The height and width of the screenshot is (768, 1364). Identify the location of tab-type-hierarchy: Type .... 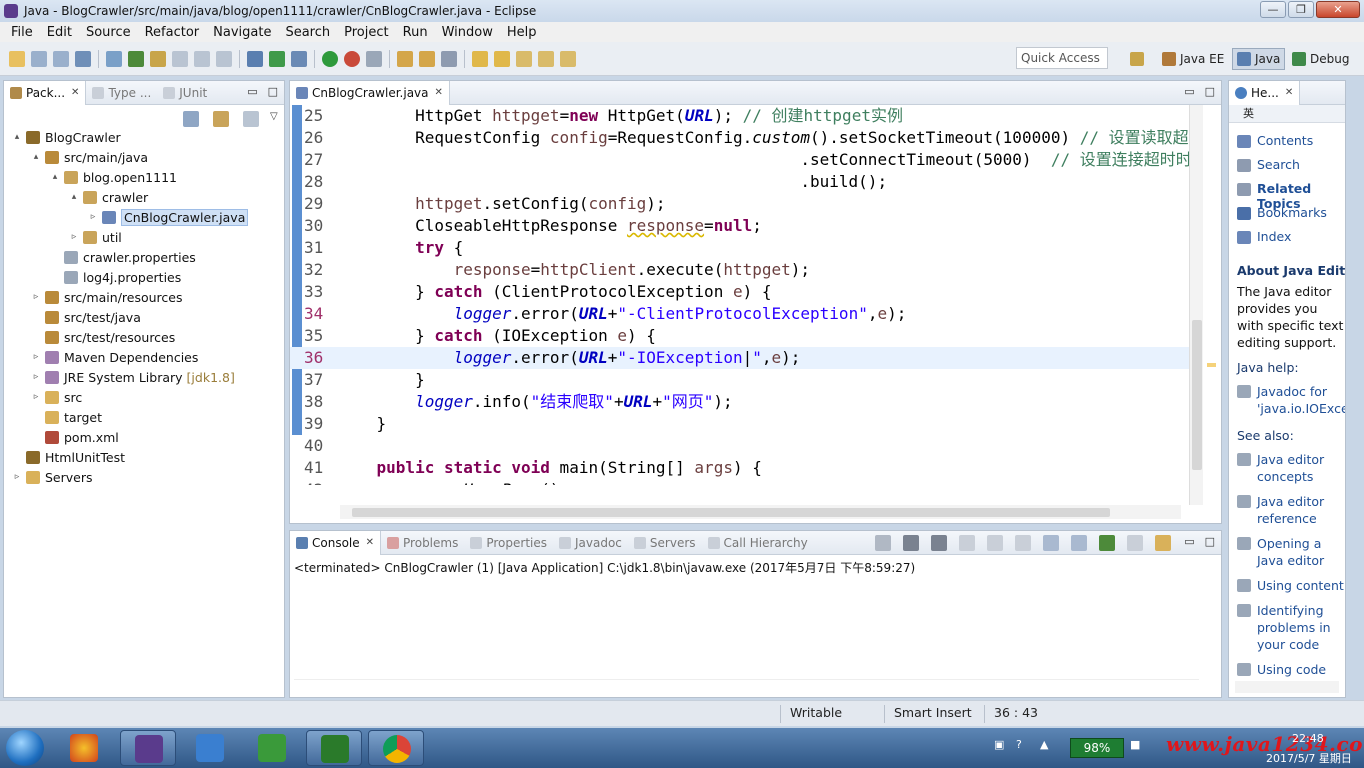
(121, 93).